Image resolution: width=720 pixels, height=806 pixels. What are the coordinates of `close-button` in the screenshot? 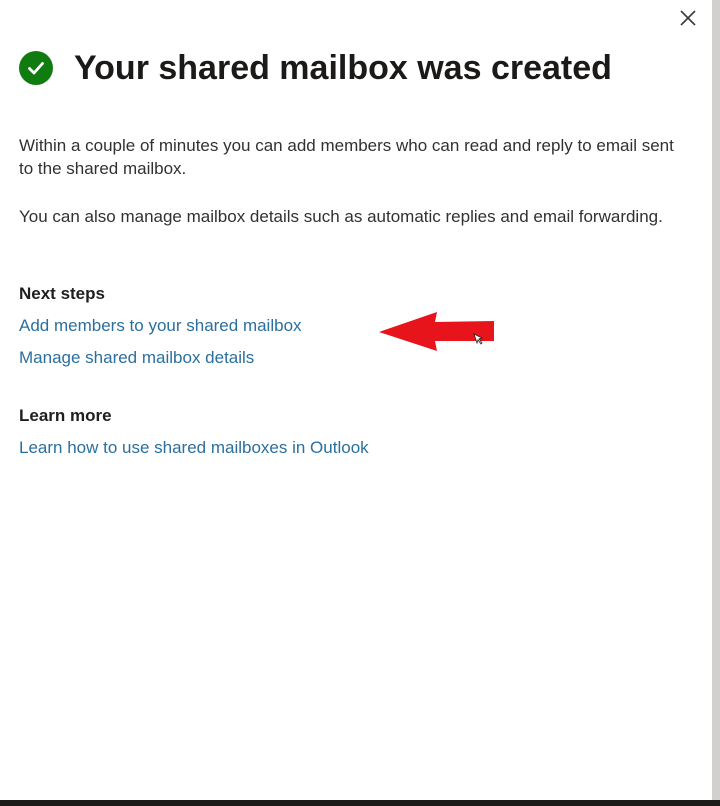 It's located at (688, 18).